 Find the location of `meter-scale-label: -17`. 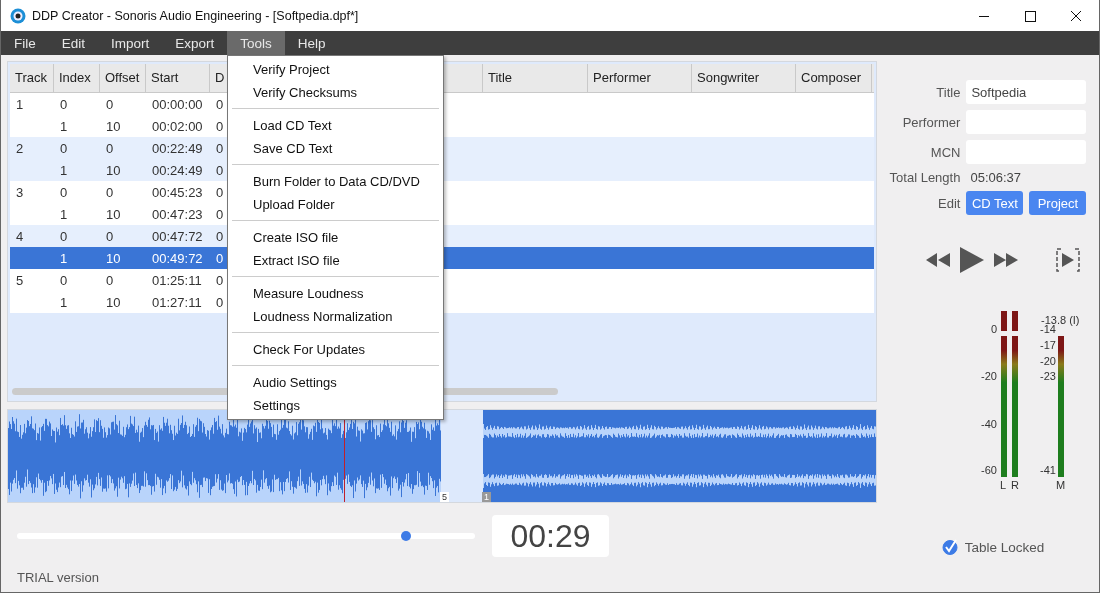

meter-scale-label: -17 is located at coordinates (1047, 345).